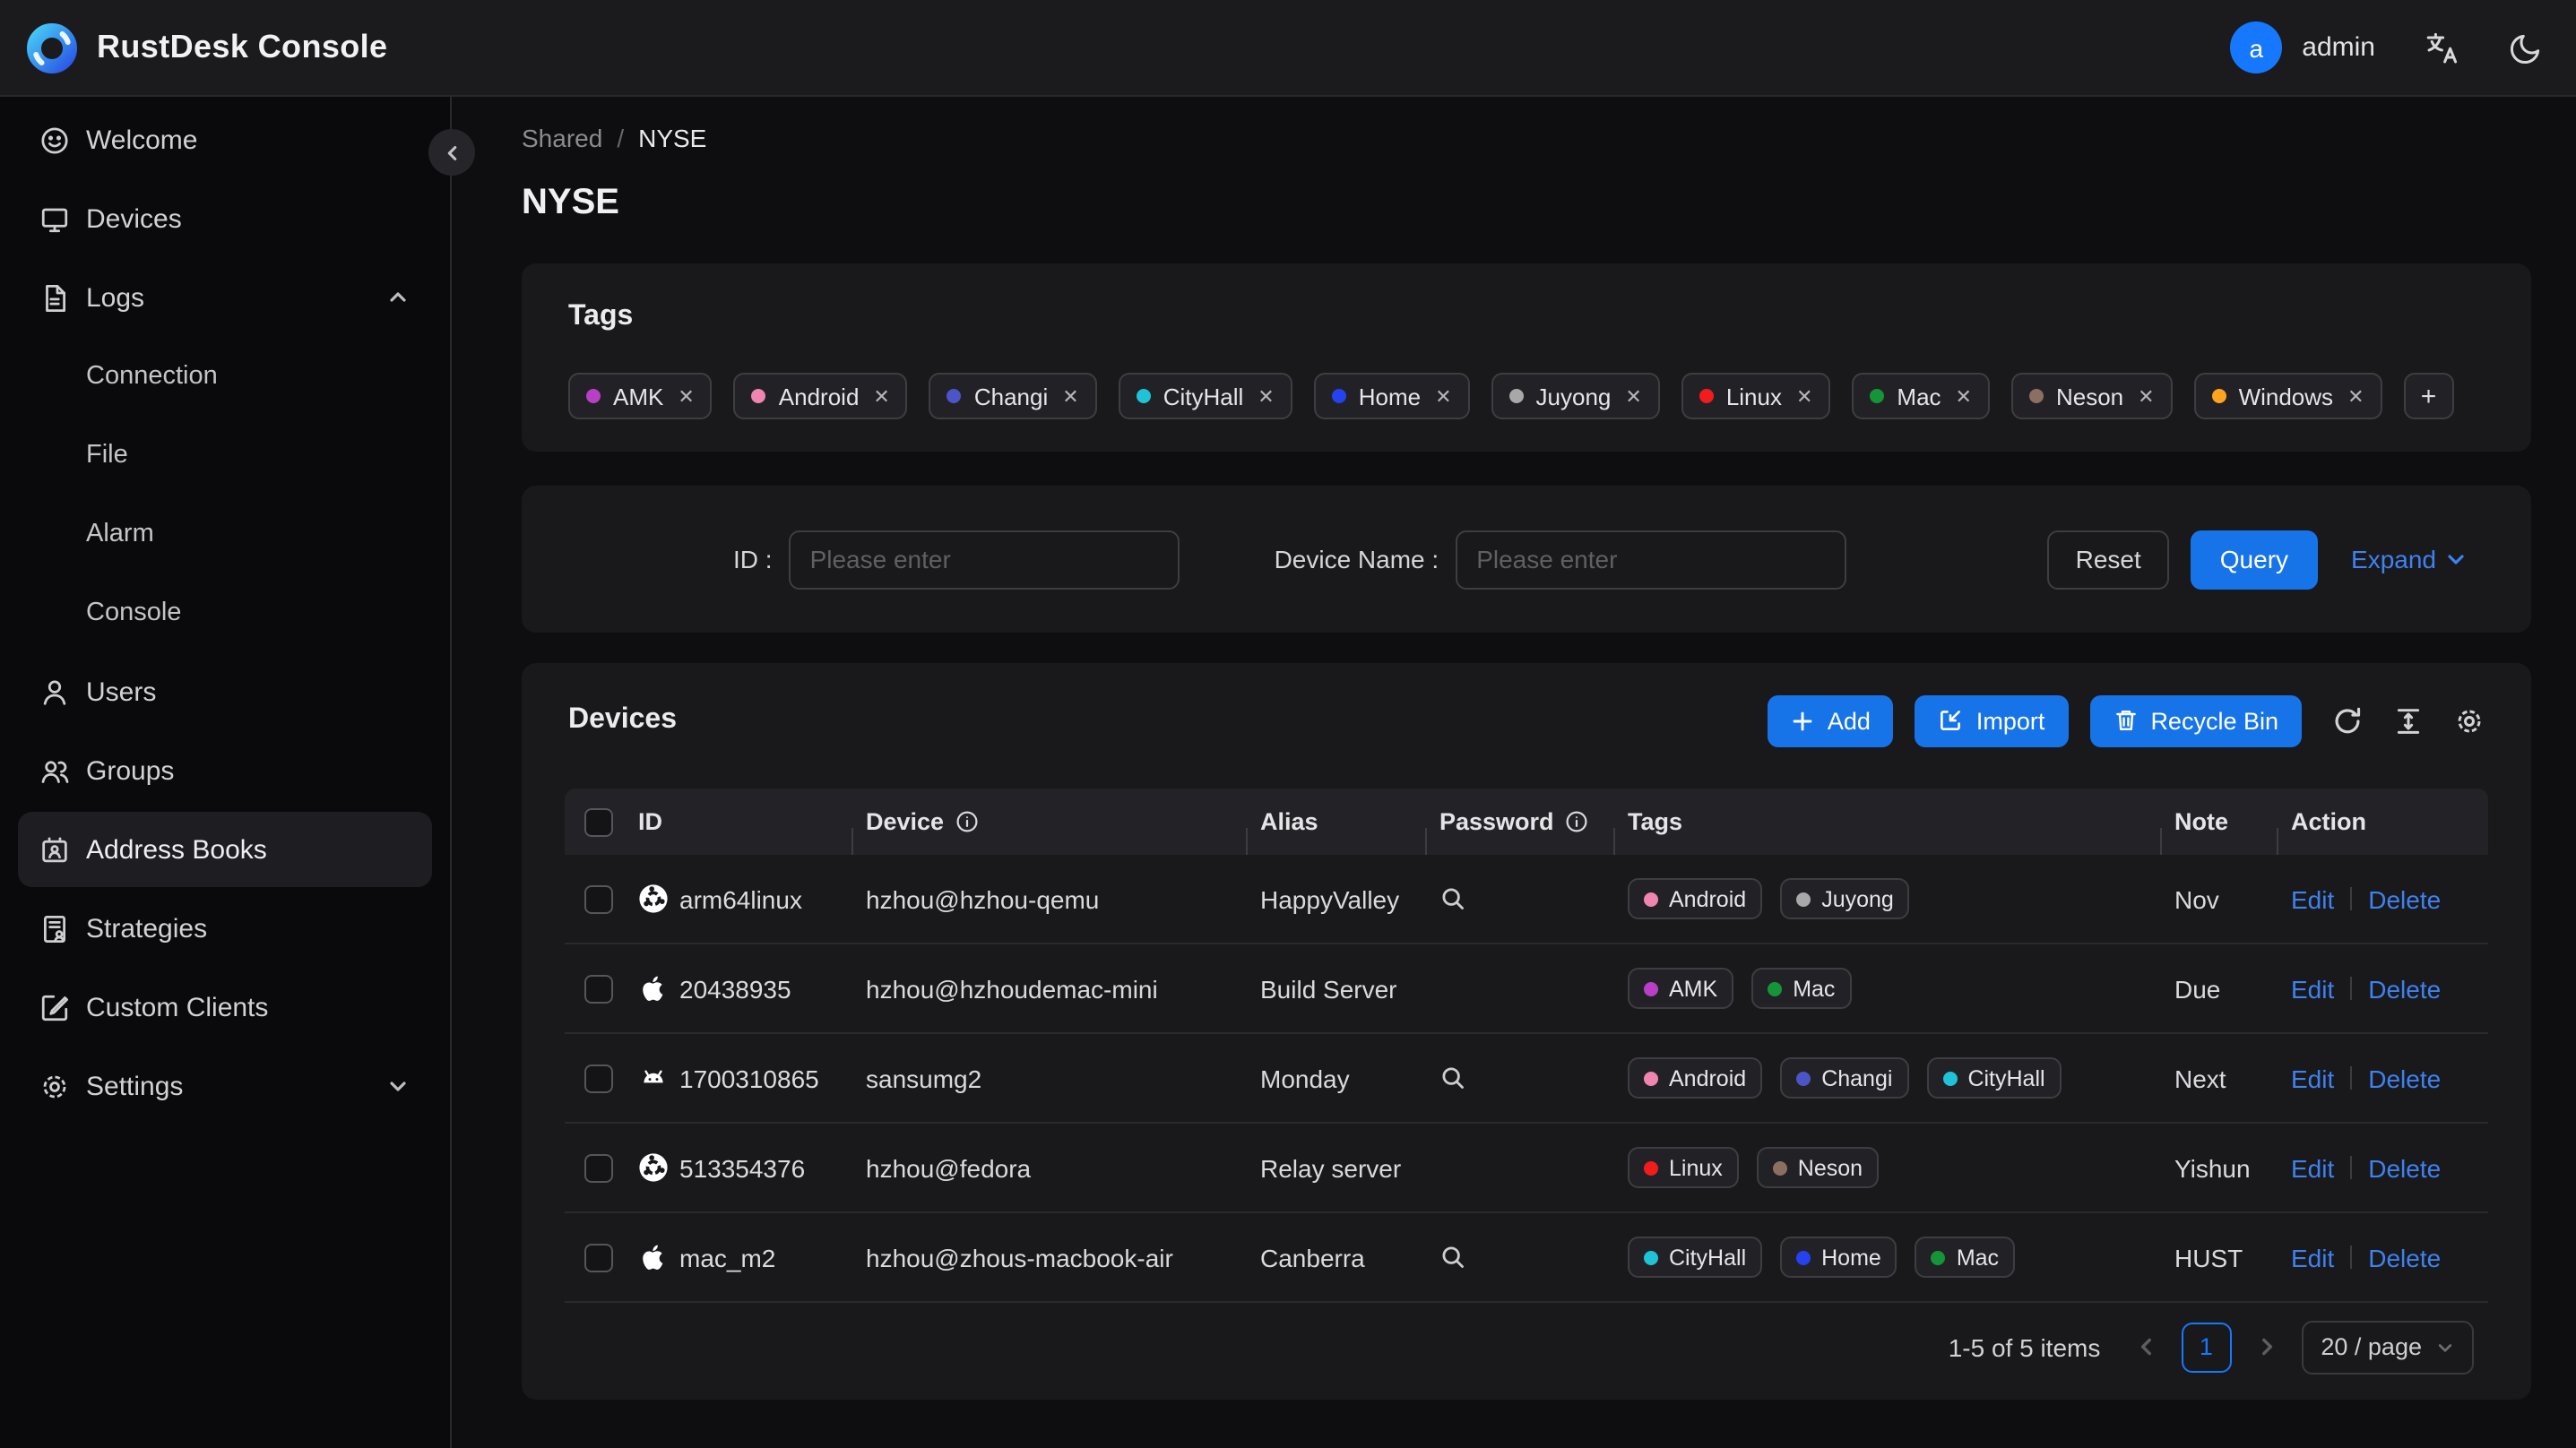  Describe the element at coordinates (2409, 559) in the screenshot. I see `expand-link: Expand` at that location.